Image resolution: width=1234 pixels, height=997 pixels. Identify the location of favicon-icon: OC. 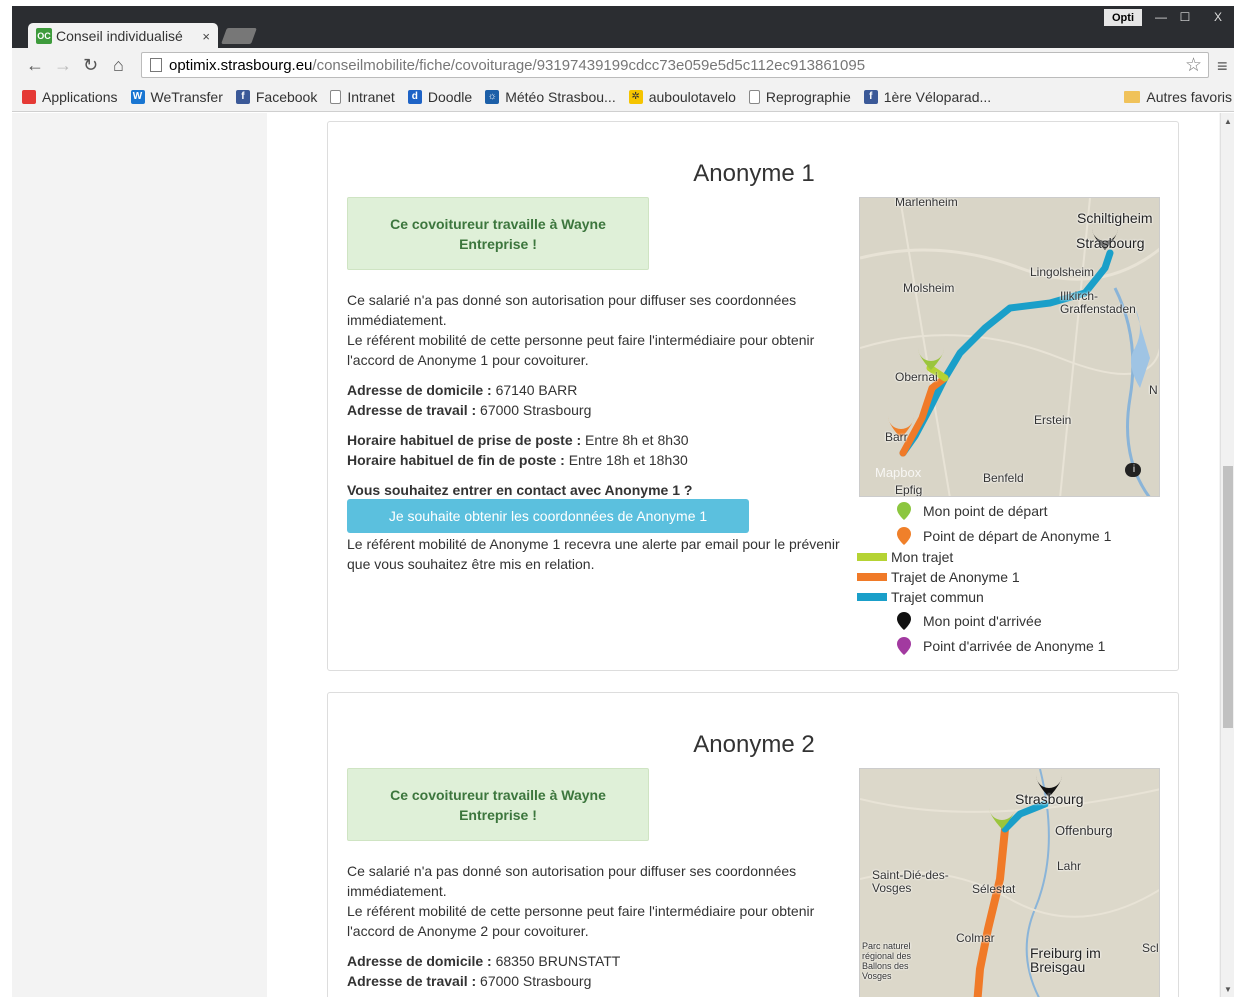
(44, 36).